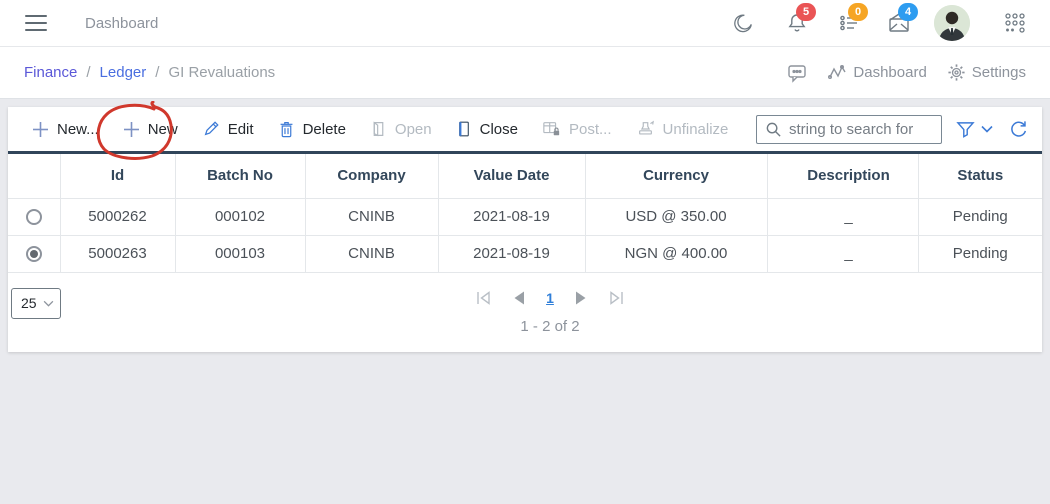  What do you see at coordinates (581, 298) in the screenshot?
I see `next-page-button` at bounding box center [581, 298].